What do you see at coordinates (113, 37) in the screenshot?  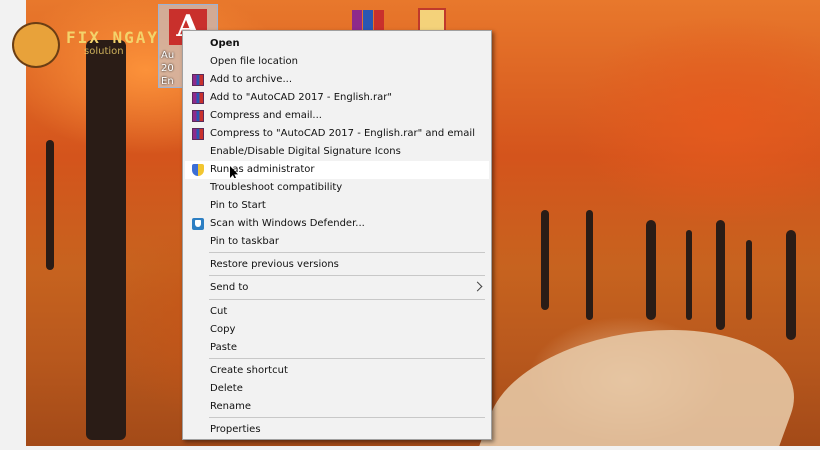 I see `watermark-title: FIX NGAY` at bounding box center [113, 37].